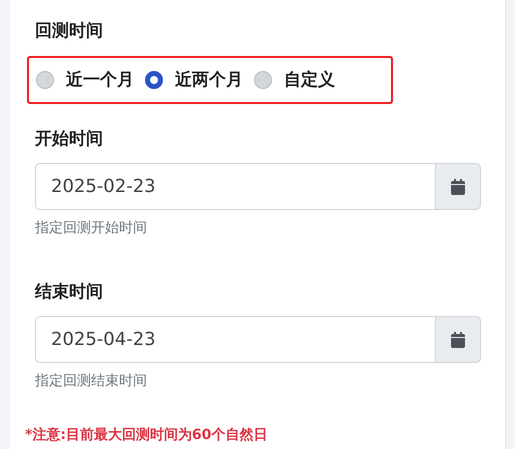  I want to click on date-field: 2025-04-23, so click(235, 339).